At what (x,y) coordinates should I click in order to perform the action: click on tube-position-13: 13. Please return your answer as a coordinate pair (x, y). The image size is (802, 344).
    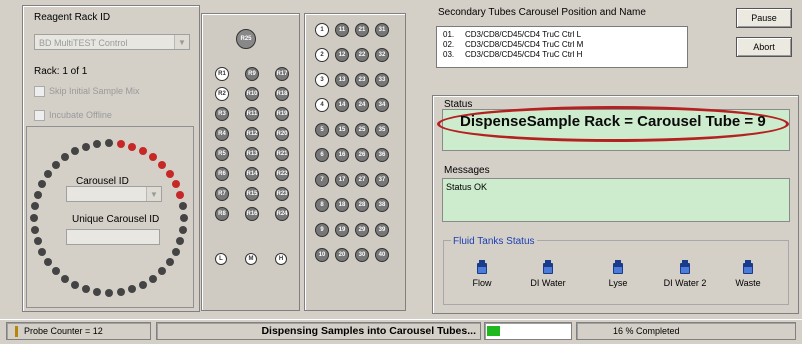
    Looking at the image, I should click on (342, 80).